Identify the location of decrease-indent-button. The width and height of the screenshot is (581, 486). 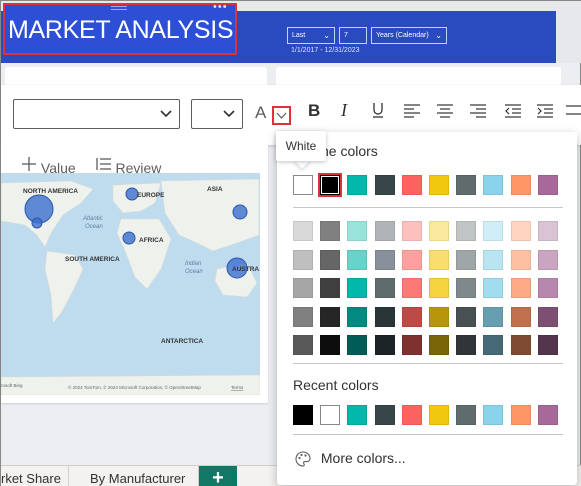
(513, 114).